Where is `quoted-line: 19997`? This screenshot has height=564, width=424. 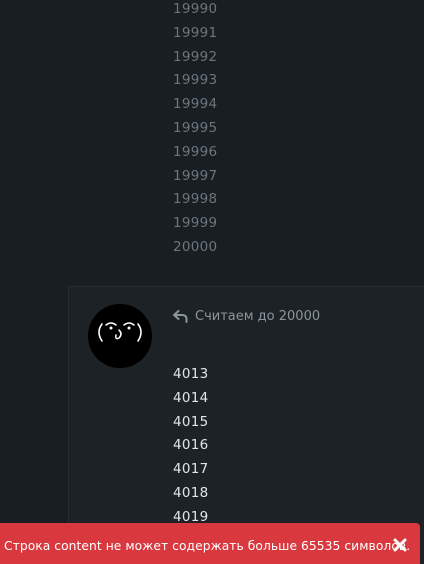
quoted-line: 19997 is located at coordinates (195, 175).